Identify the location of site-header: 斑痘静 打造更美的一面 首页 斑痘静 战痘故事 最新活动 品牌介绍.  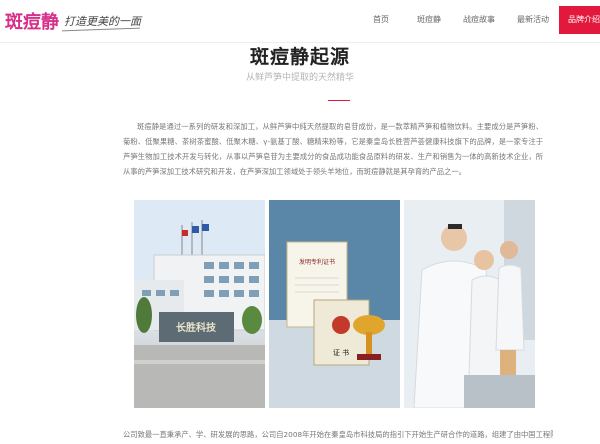
(300, 21).